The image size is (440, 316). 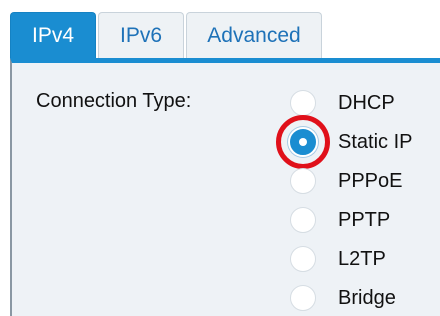 What do you see at coordinates (370, 181) in the screenshot?
I see `pppoe-label: PPPoE` at bounding box center [370, 181].